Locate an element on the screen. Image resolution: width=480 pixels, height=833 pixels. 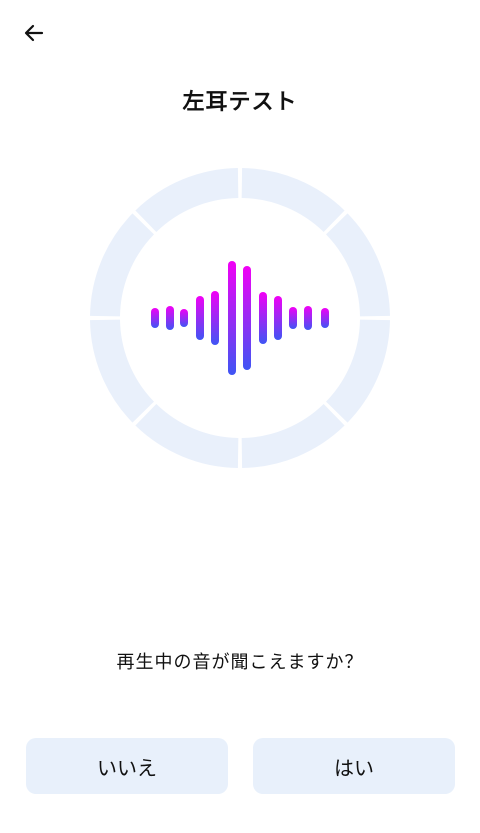
question-text: 再生中の音が聞こえますか？ is located at coordinates (240, 662).